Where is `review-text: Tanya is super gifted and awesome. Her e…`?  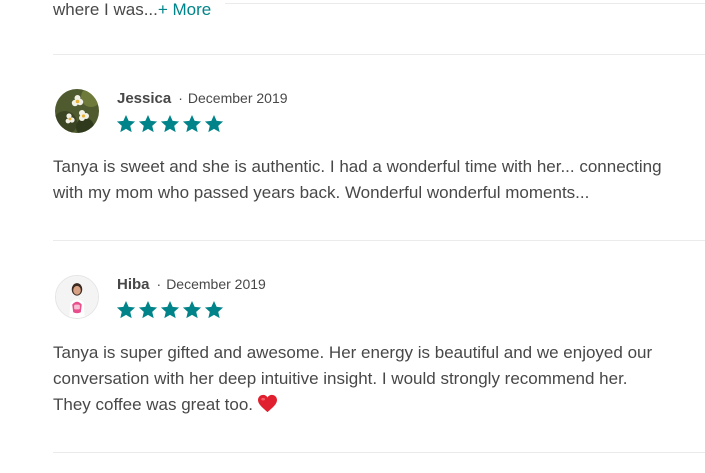
review-text: Tanya is super gifted and awesome. Her e… is located at coordinates (352, 380).